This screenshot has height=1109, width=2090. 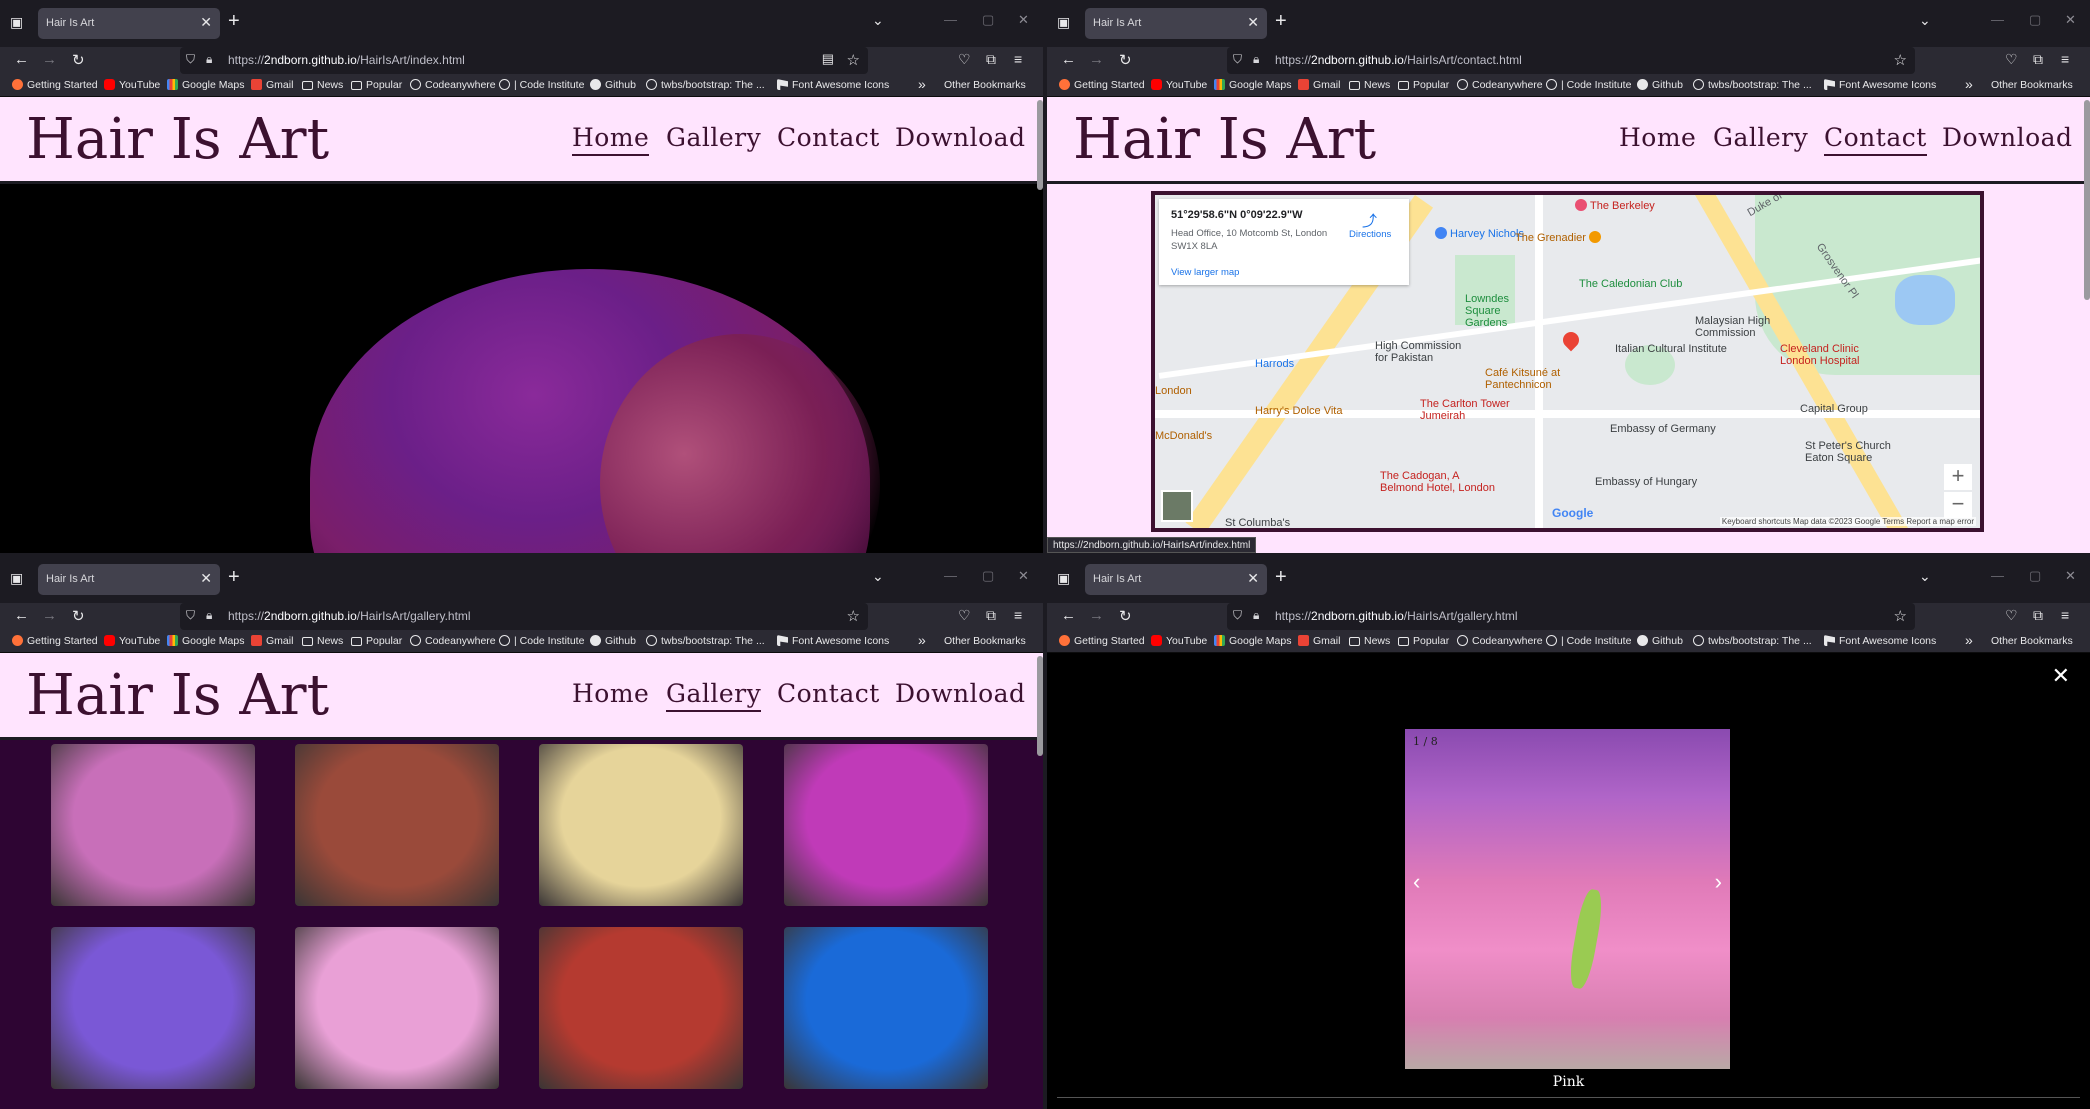 I want to click on bookmark-item: YouTube, so click(x=132, y=641).